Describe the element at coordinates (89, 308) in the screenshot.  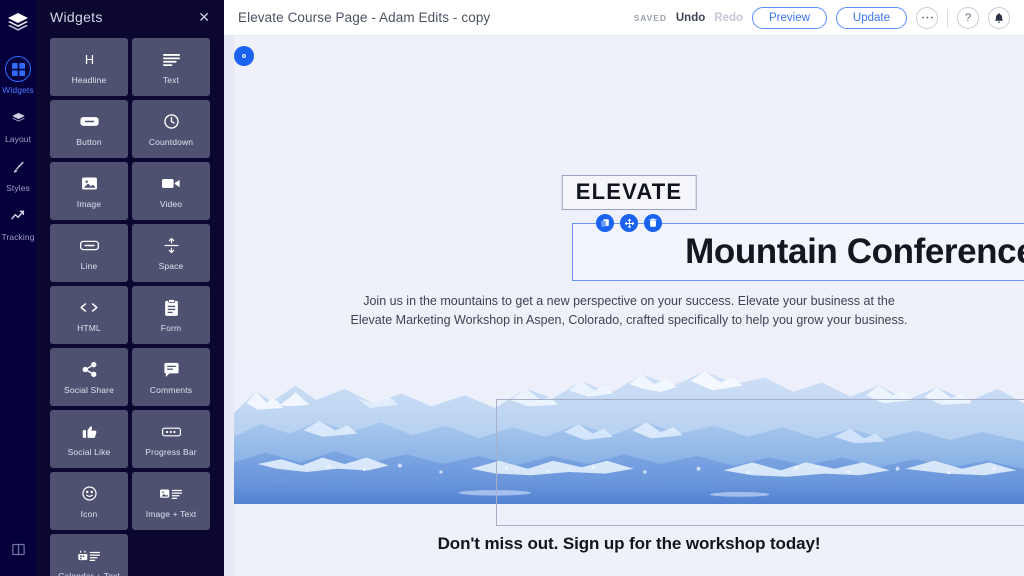
I see `code-brackets-icon` at that location.